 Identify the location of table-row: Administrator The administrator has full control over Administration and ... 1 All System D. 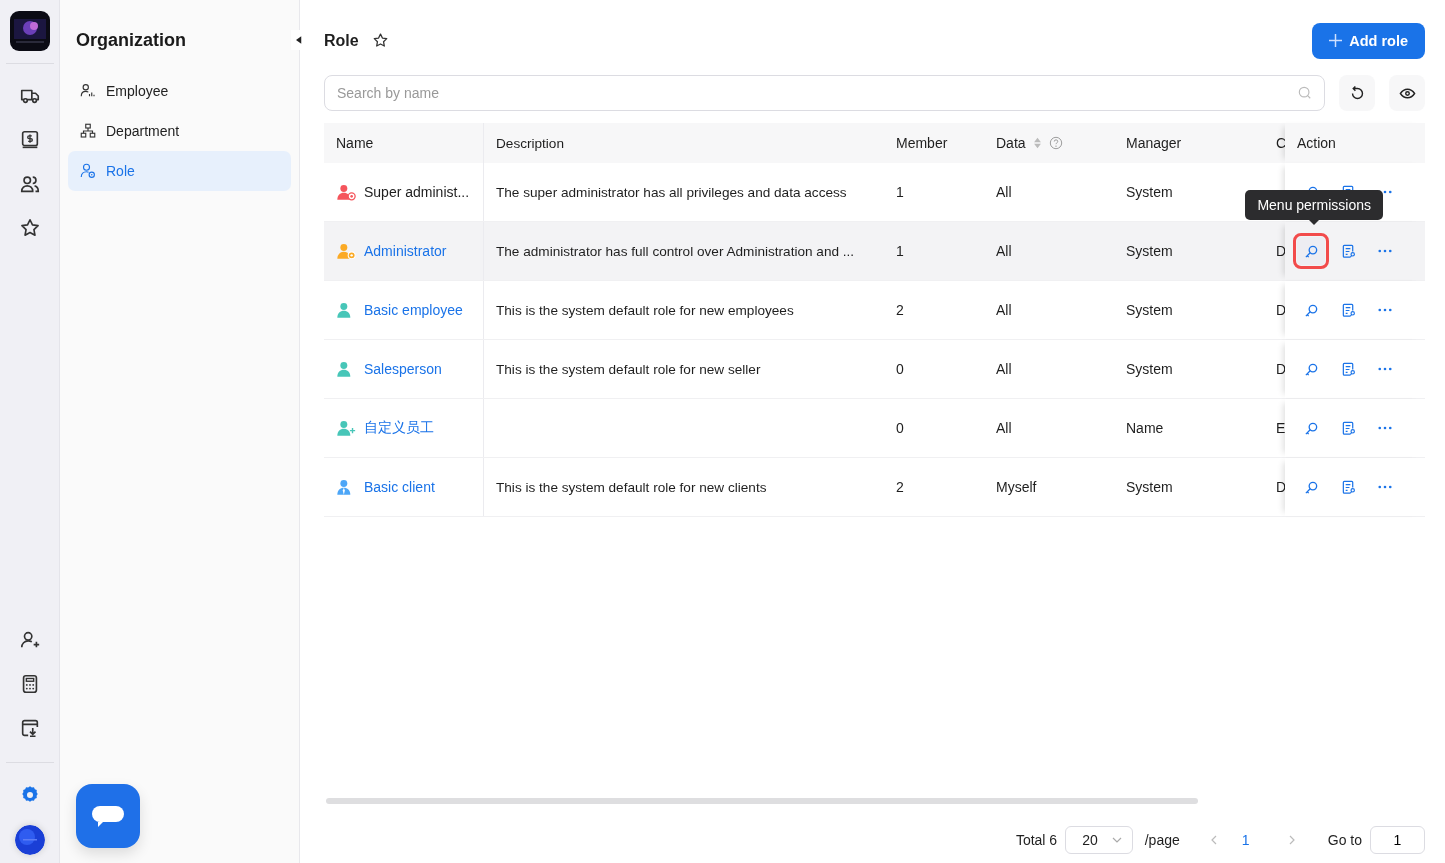
(874, 251).